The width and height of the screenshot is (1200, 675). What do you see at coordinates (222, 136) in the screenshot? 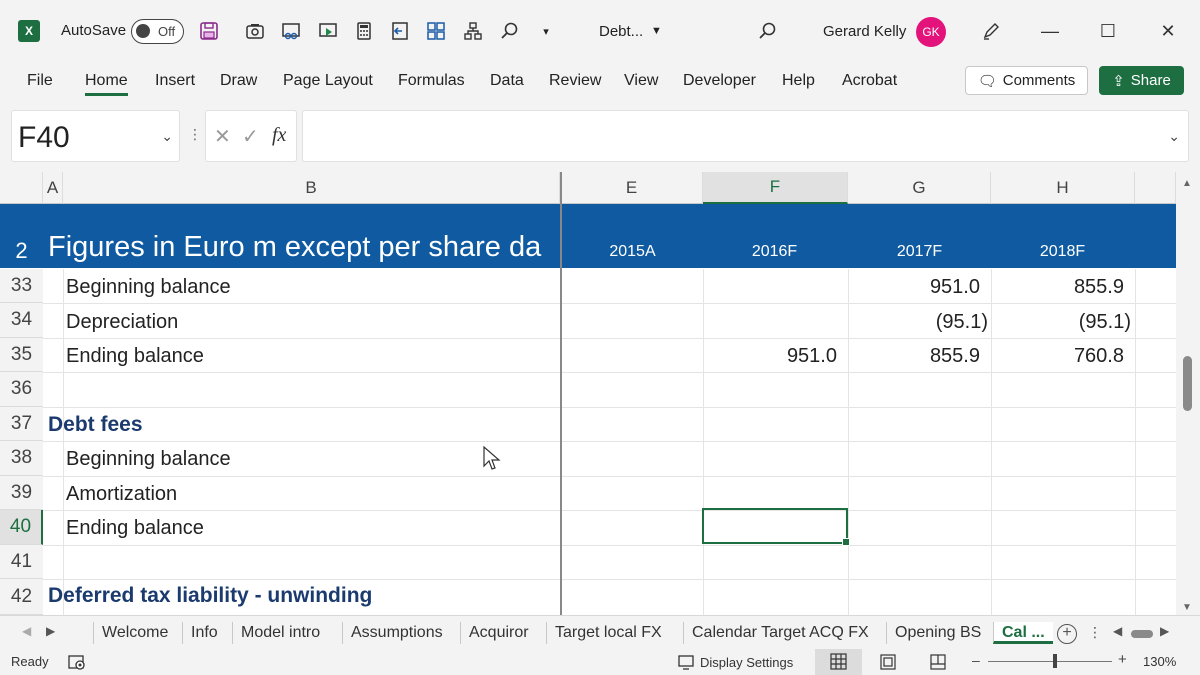
I see `cancel-icon: ✕` at bounding box center [222, 136].